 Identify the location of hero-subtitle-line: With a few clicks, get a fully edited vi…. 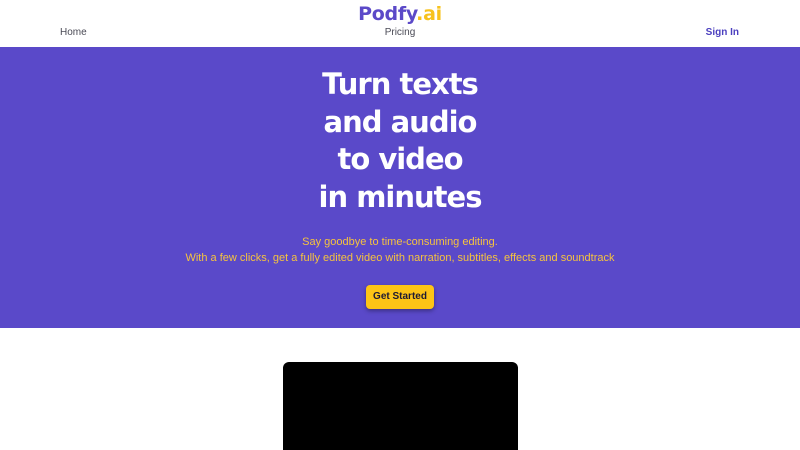
(400, 258).